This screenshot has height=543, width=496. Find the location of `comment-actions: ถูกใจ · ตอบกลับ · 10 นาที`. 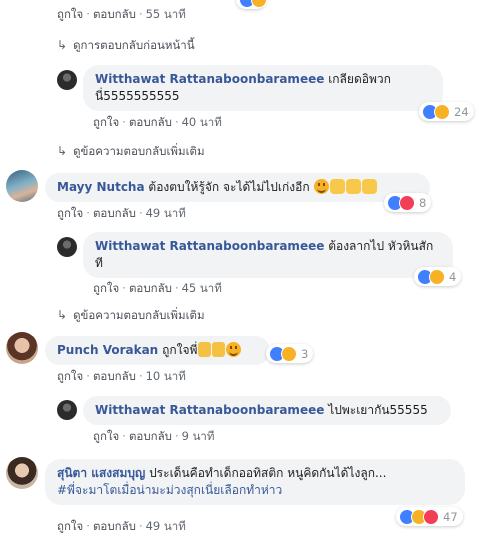

comment-actions: ถูกใจ · ตอบกลับ · 10 นาที is located at coordinates (121, 376).